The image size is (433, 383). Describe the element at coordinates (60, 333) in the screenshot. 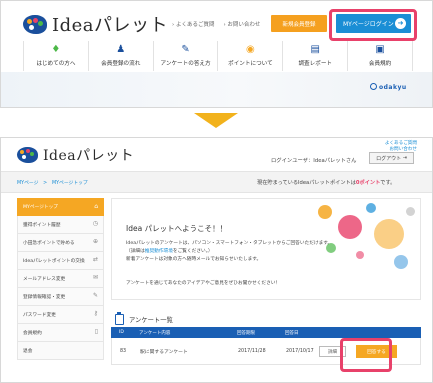

I see `sidebar-item-terms: 会員規約 ▯` at that location.